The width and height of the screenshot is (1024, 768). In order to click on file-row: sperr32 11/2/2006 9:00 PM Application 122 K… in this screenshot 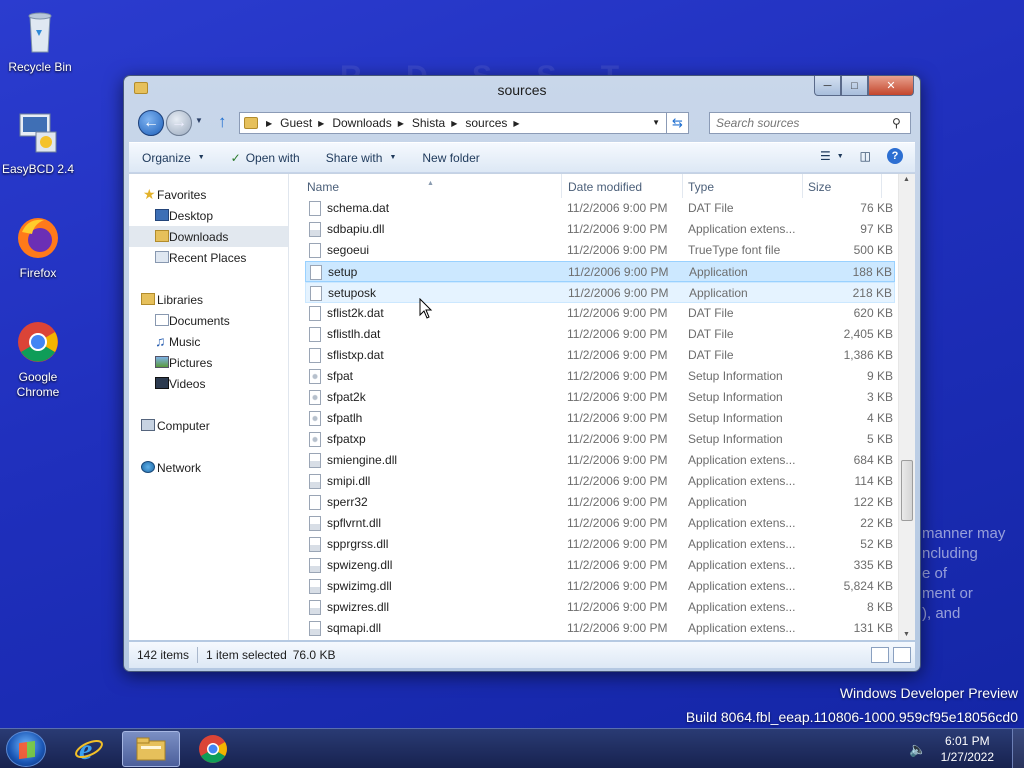, I will do `click(600, 502)`.